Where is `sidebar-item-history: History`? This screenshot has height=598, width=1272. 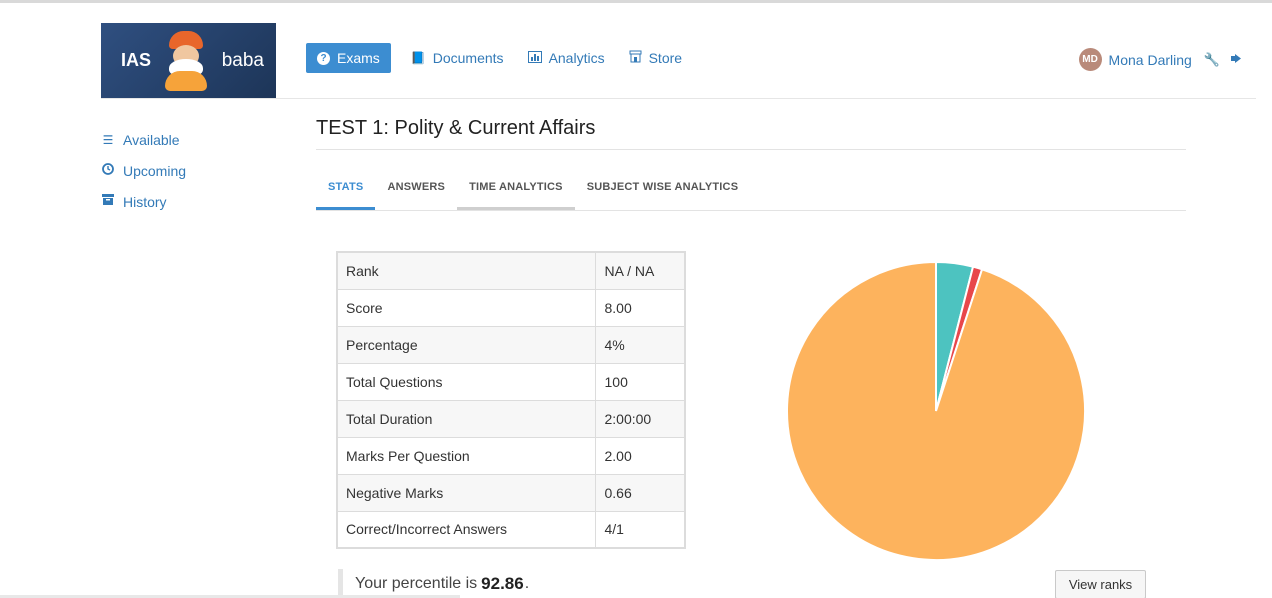 sidebar-item-history: History is located at coordinates (143, 201).